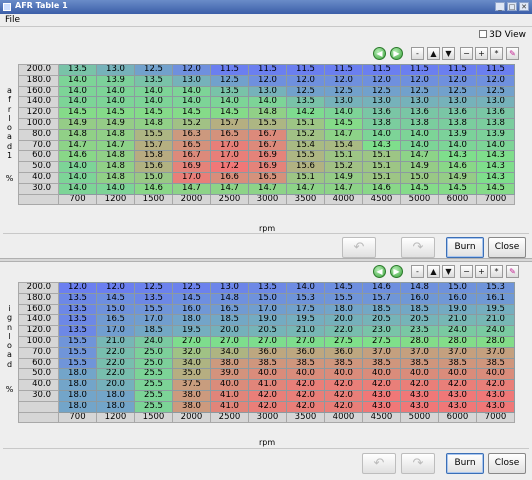 The height and width of the screenshot is (480, 532). I want to click on table-cell: 13.6, so click(495, 113).